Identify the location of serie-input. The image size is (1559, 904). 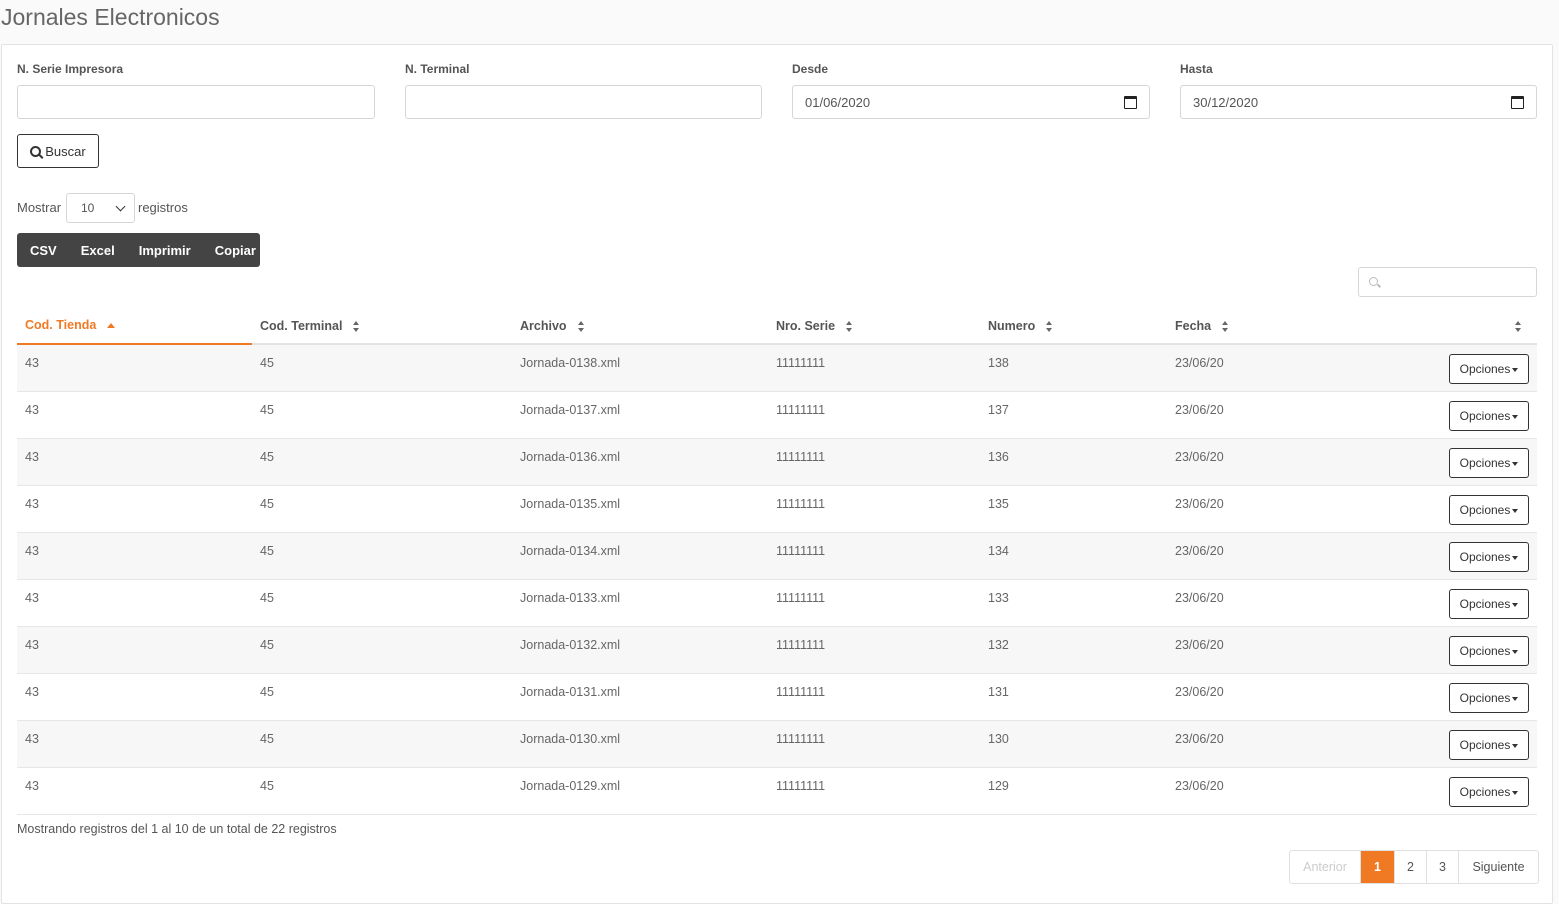
(196, 102).